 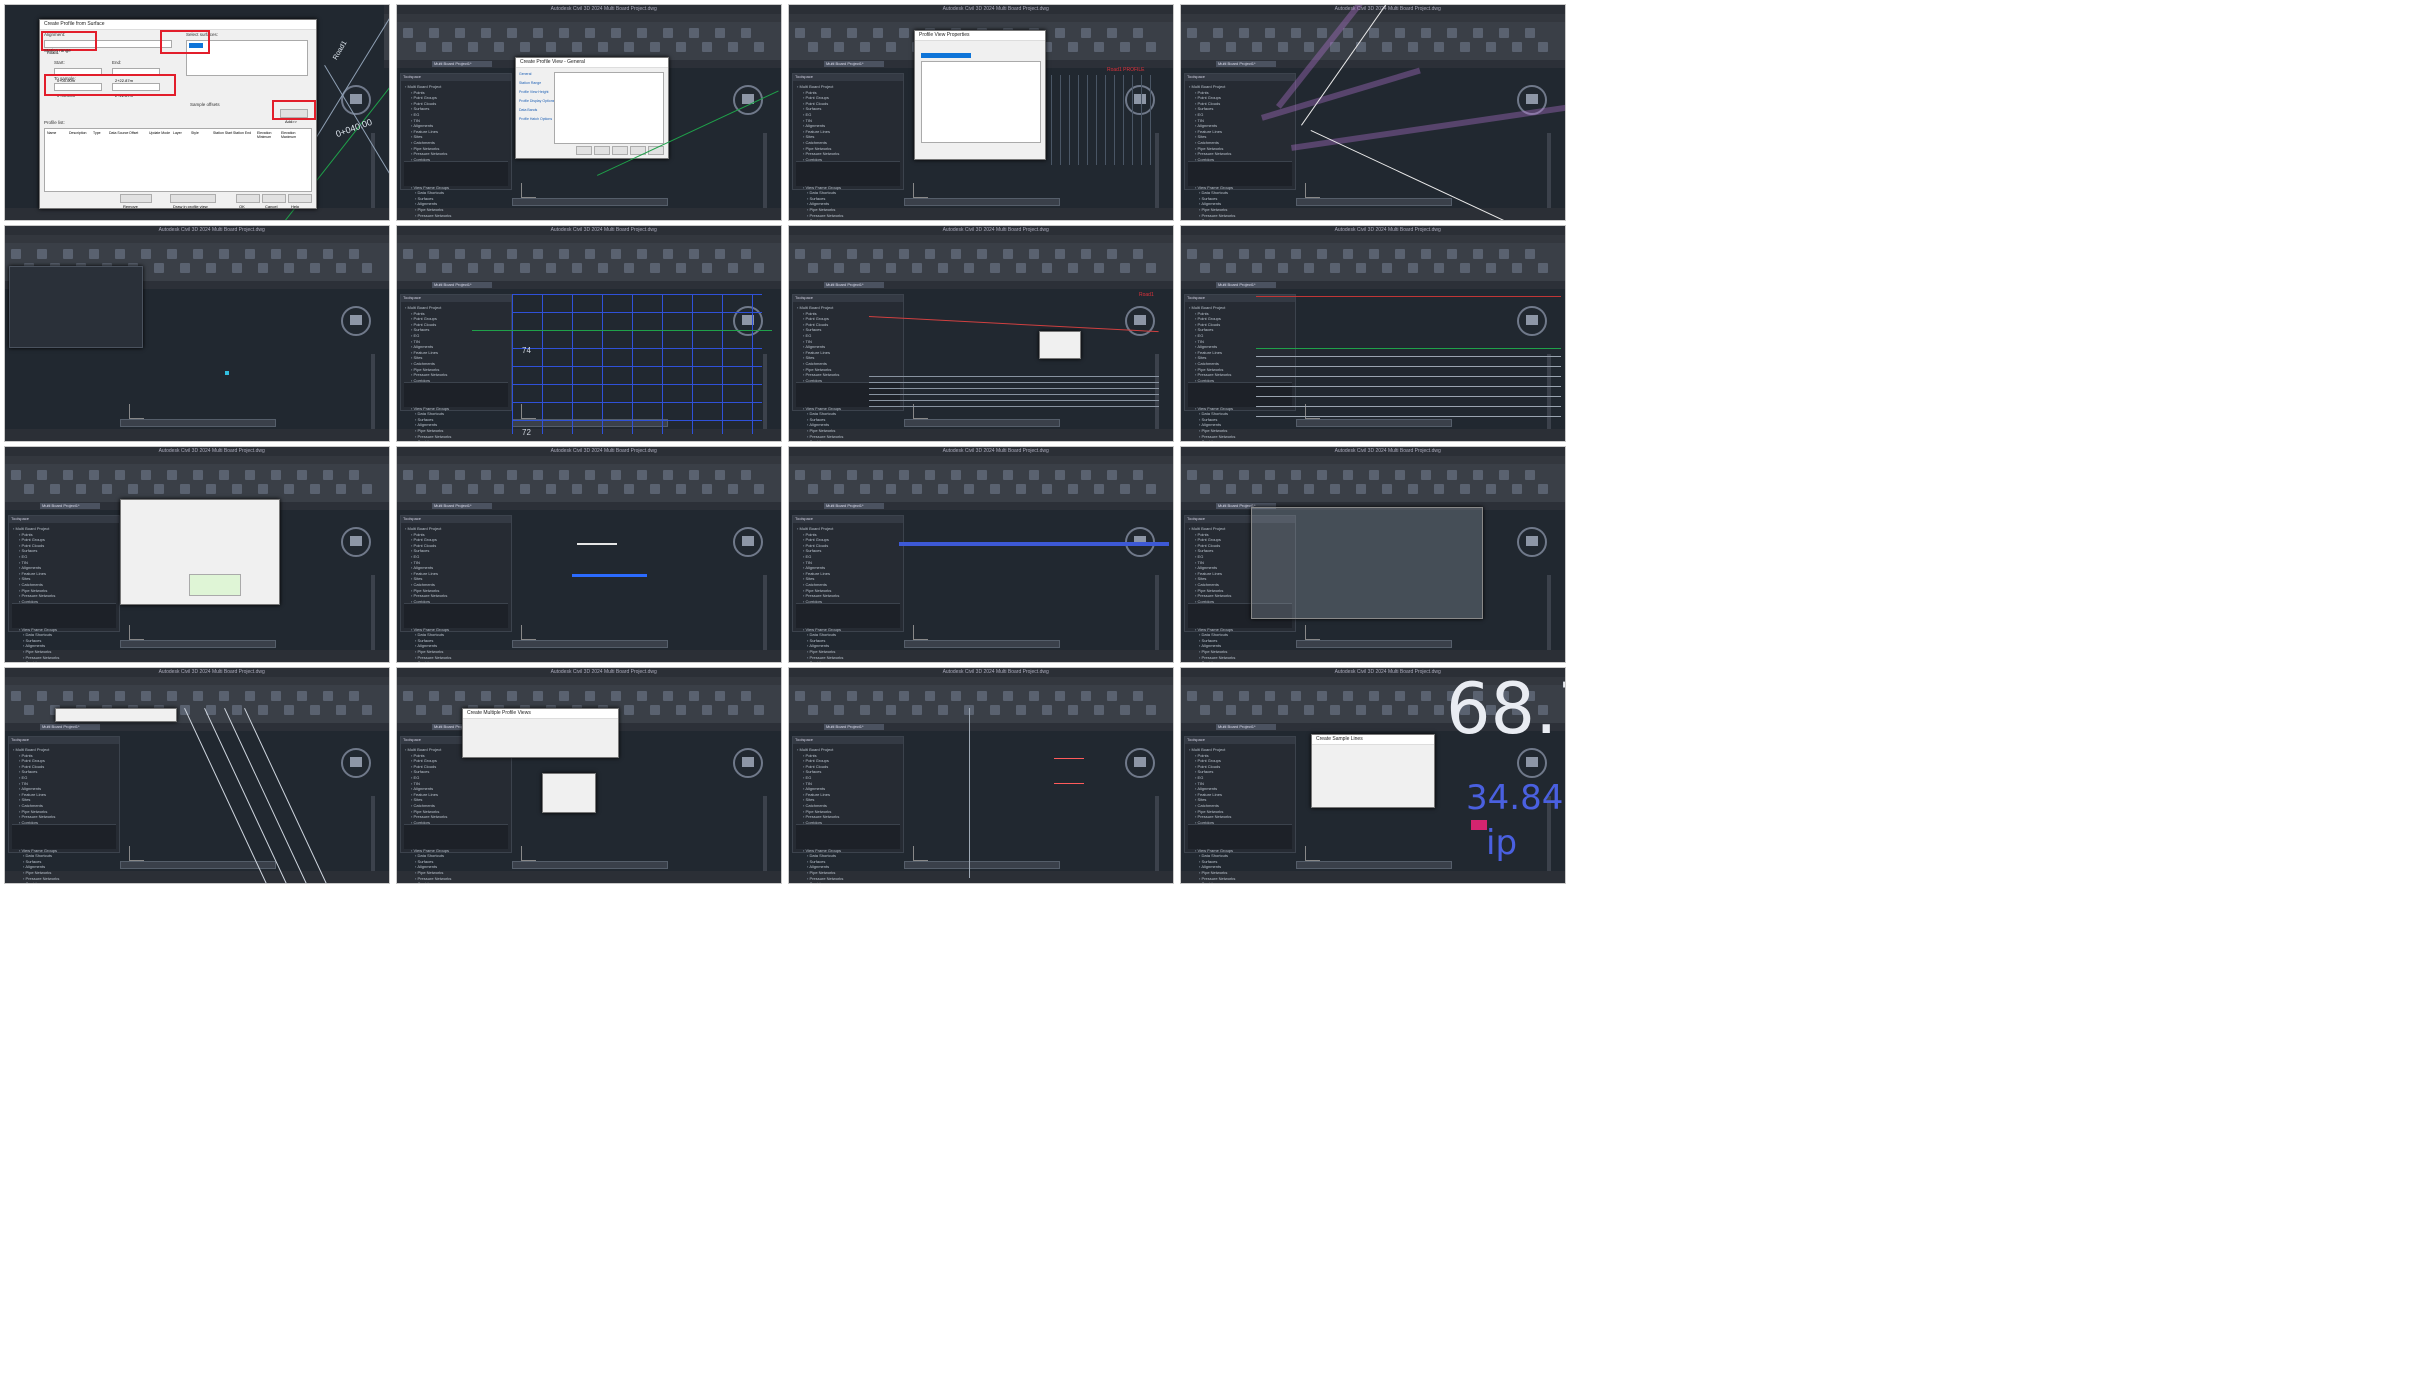 I want to click on ok-button, so click(x=584, y=150).